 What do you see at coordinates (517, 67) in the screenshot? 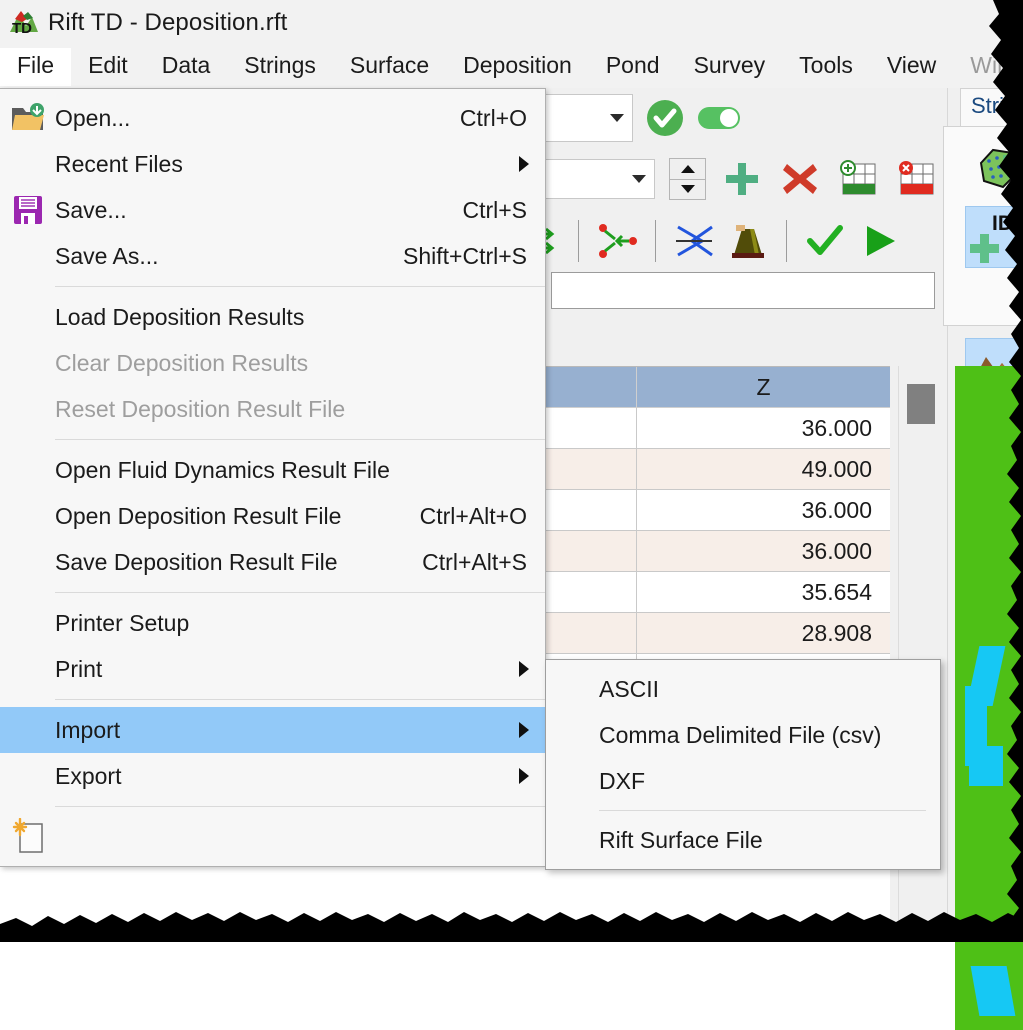
I see `menubar-item-deposition: Deposition` at bounding box center [517, 67].